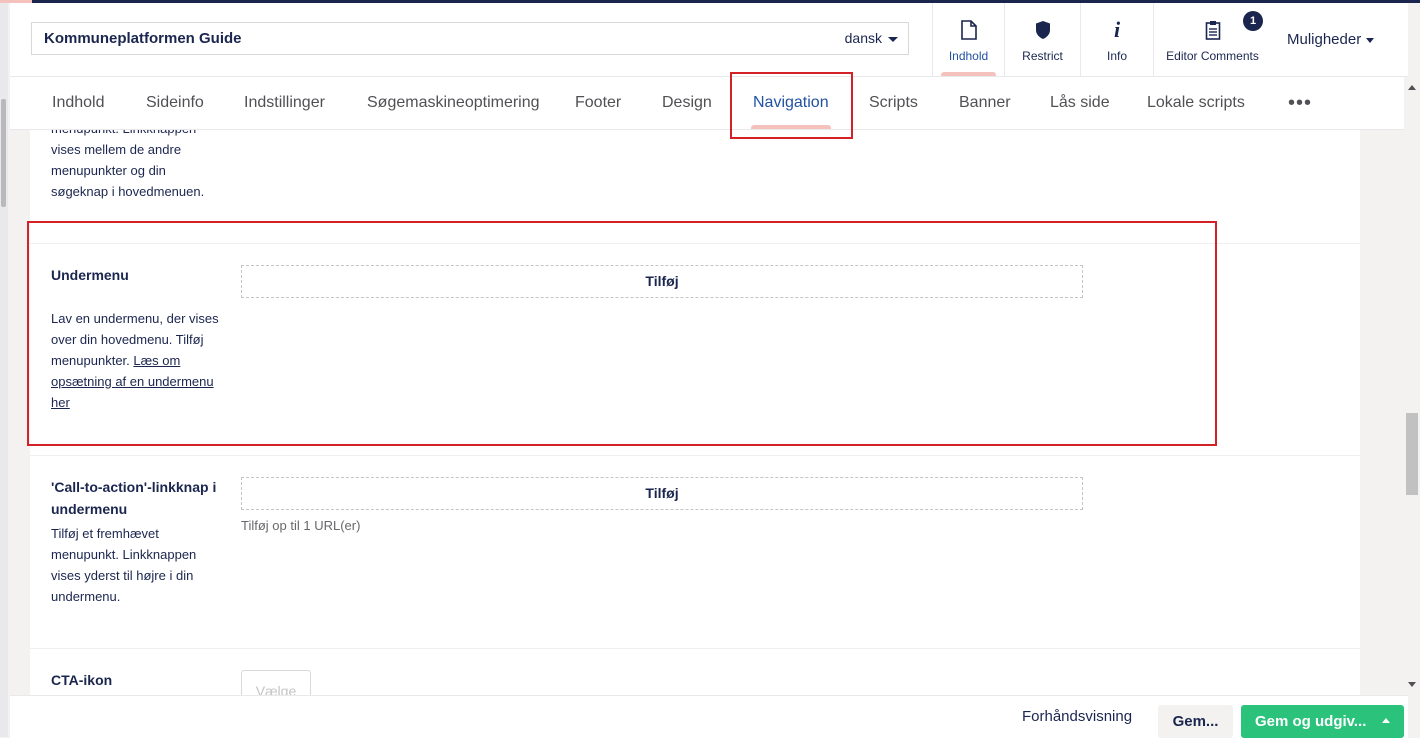 The height and width of the screenshot is (738, 1420). What do you see at coordinates (871, 38) in the screenshot?
I see `language-select: dansk` at bounding box center [871, 38].